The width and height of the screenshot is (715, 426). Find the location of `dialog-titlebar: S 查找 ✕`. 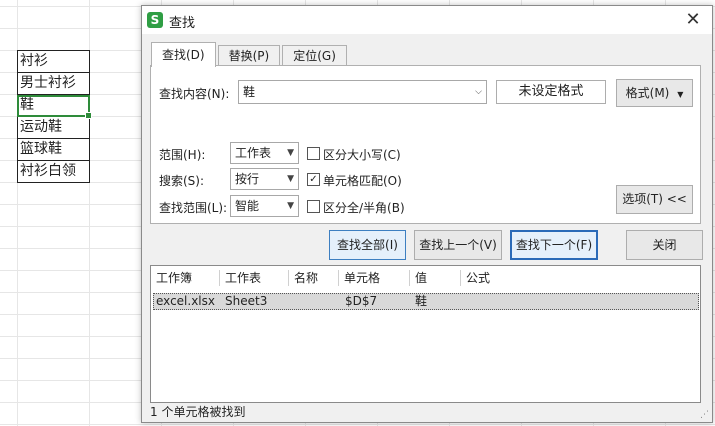

dialog-titlebar: S 查找 ✕ is located at coordinates (427, 20).